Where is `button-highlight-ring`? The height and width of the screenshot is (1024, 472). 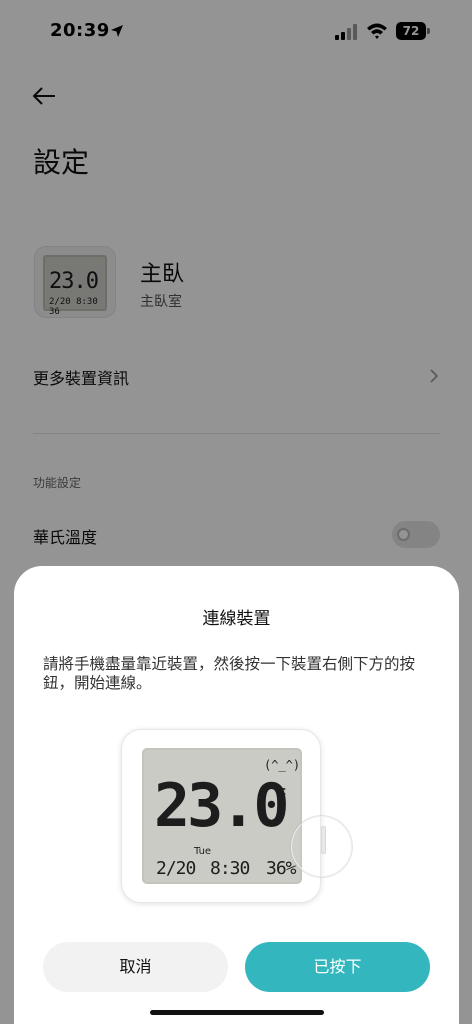
button-highlight-ring is located at coordinates (321, 846).